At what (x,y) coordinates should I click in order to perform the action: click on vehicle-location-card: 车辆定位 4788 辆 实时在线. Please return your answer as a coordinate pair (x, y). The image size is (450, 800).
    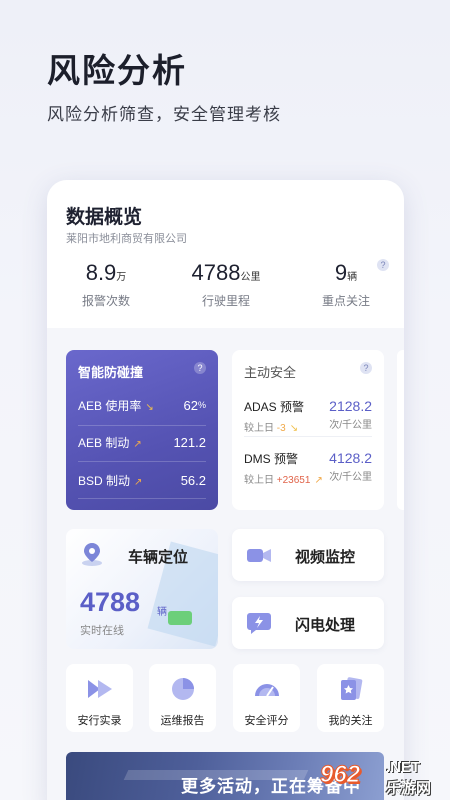
    Looking at the image, I should click on (142, 589).